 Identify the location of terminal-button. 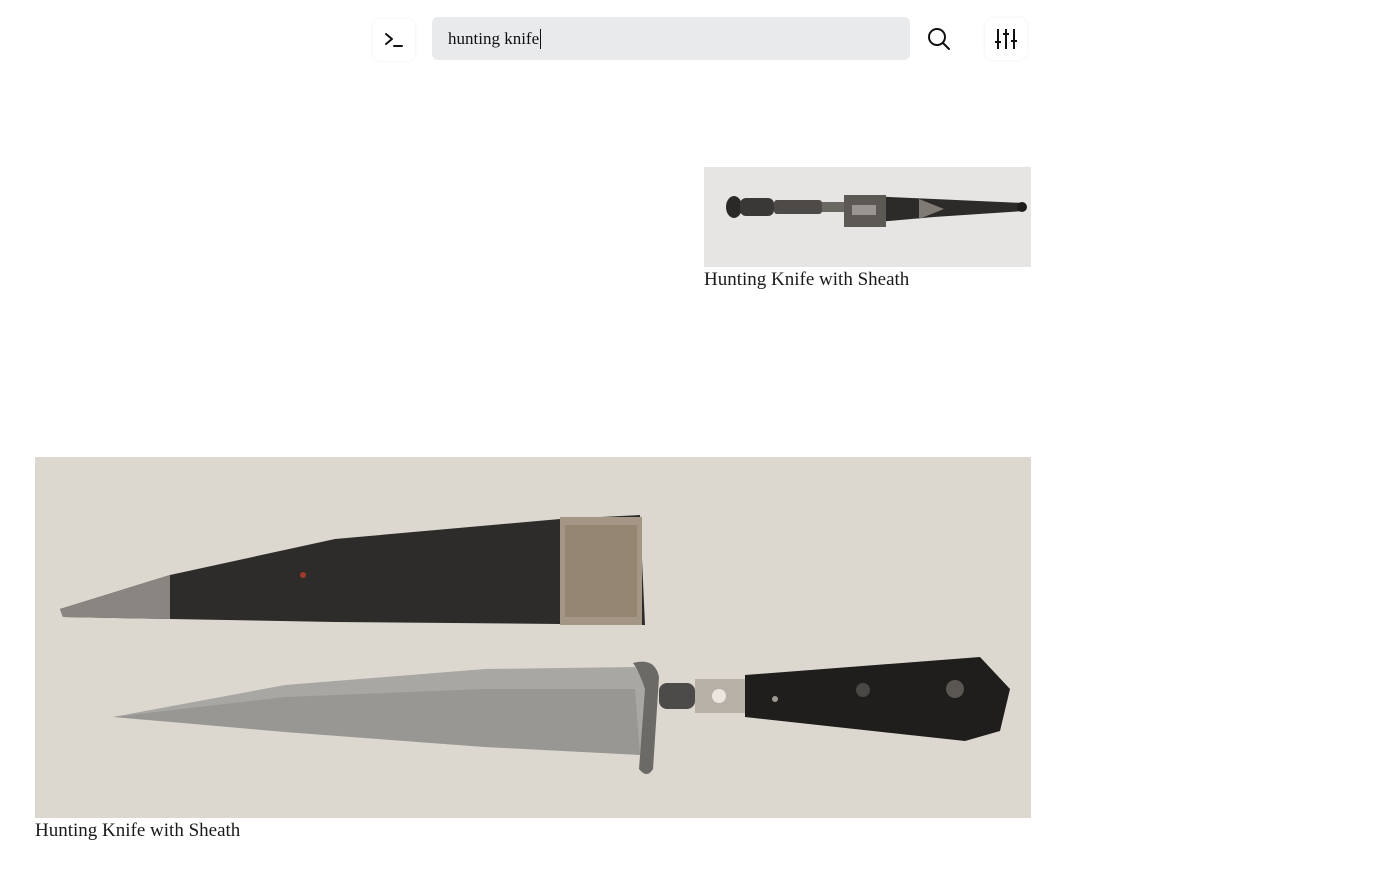
(394, 40).